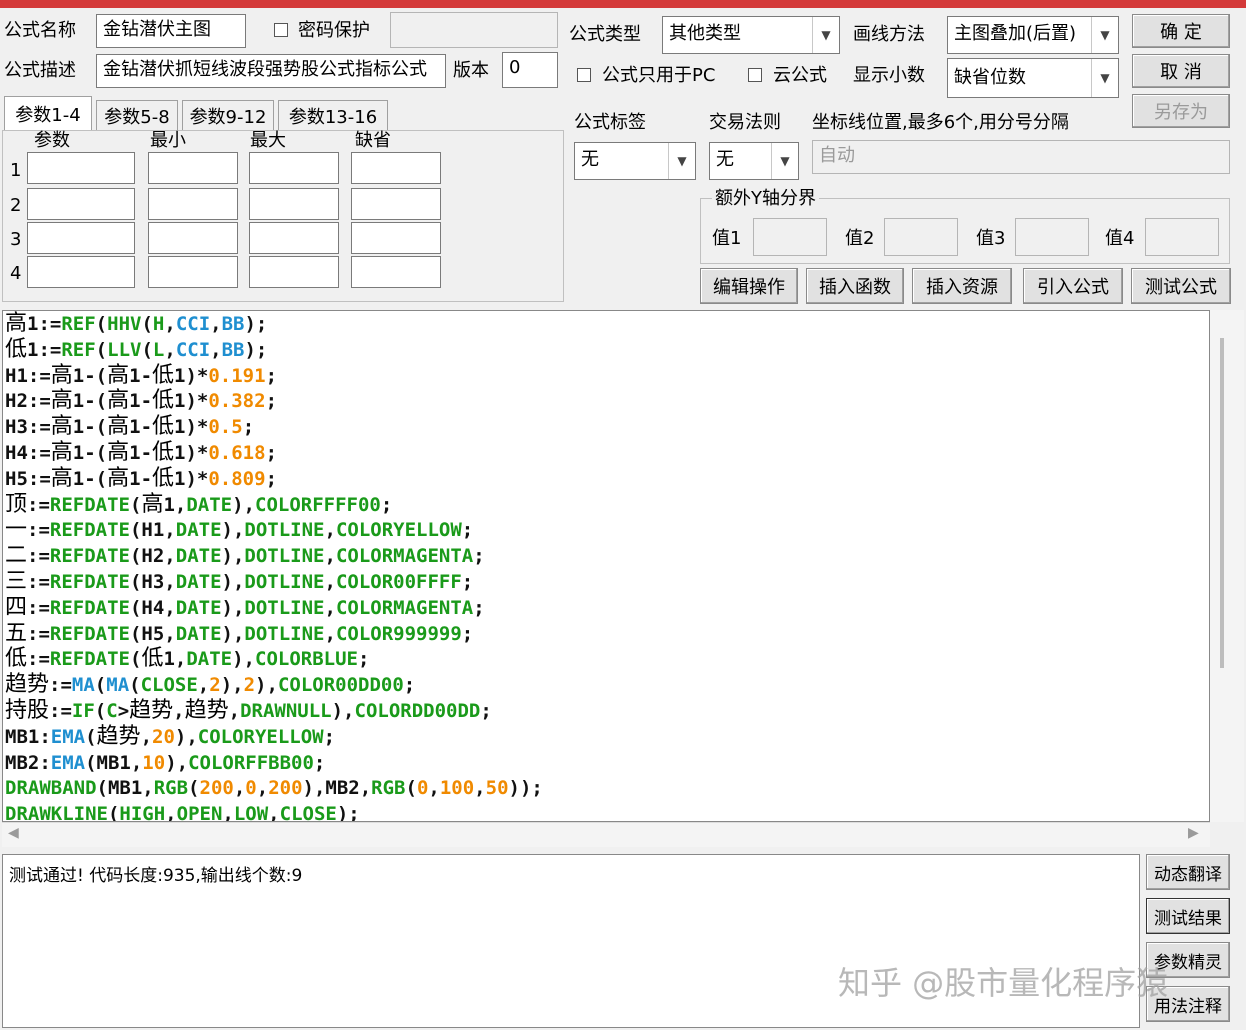 Image resolution: width=1246 pixels, height=1030 pixels. Describe the element at coordinates (141, 454) in the screenshot. I see `code-line: H4:=高1-(高1-低1)*0.618;` at that location.